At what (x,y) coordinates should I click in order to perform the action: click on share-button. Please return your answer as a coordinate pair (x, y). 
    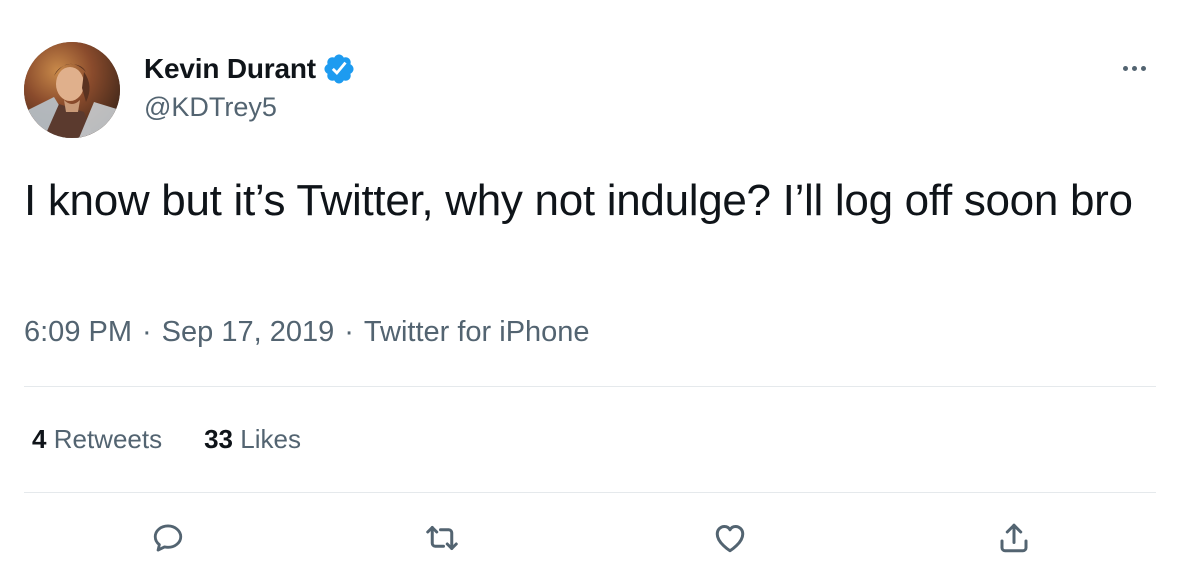
    Looking at the image, I should click on (1014, 538).